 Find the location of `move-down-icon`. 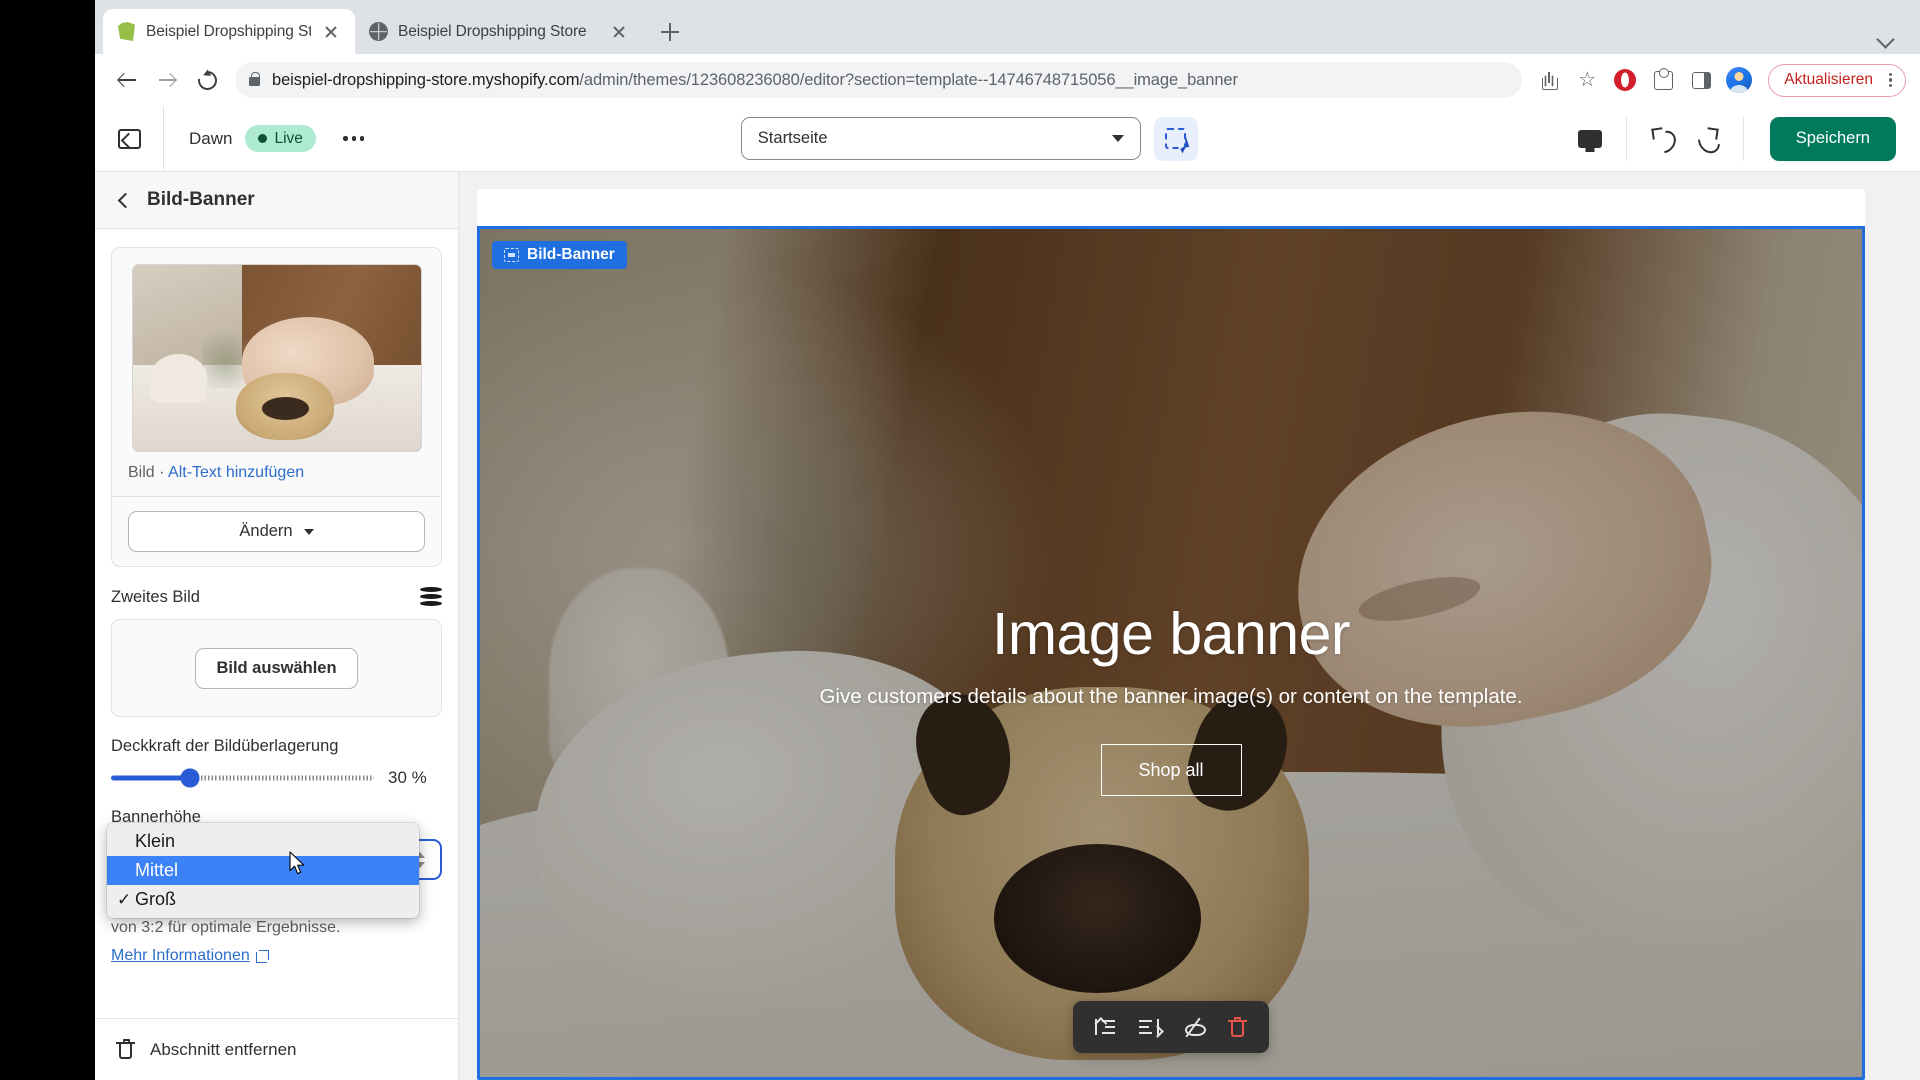

move-down-icon is located at coordinates (1149, 1027).